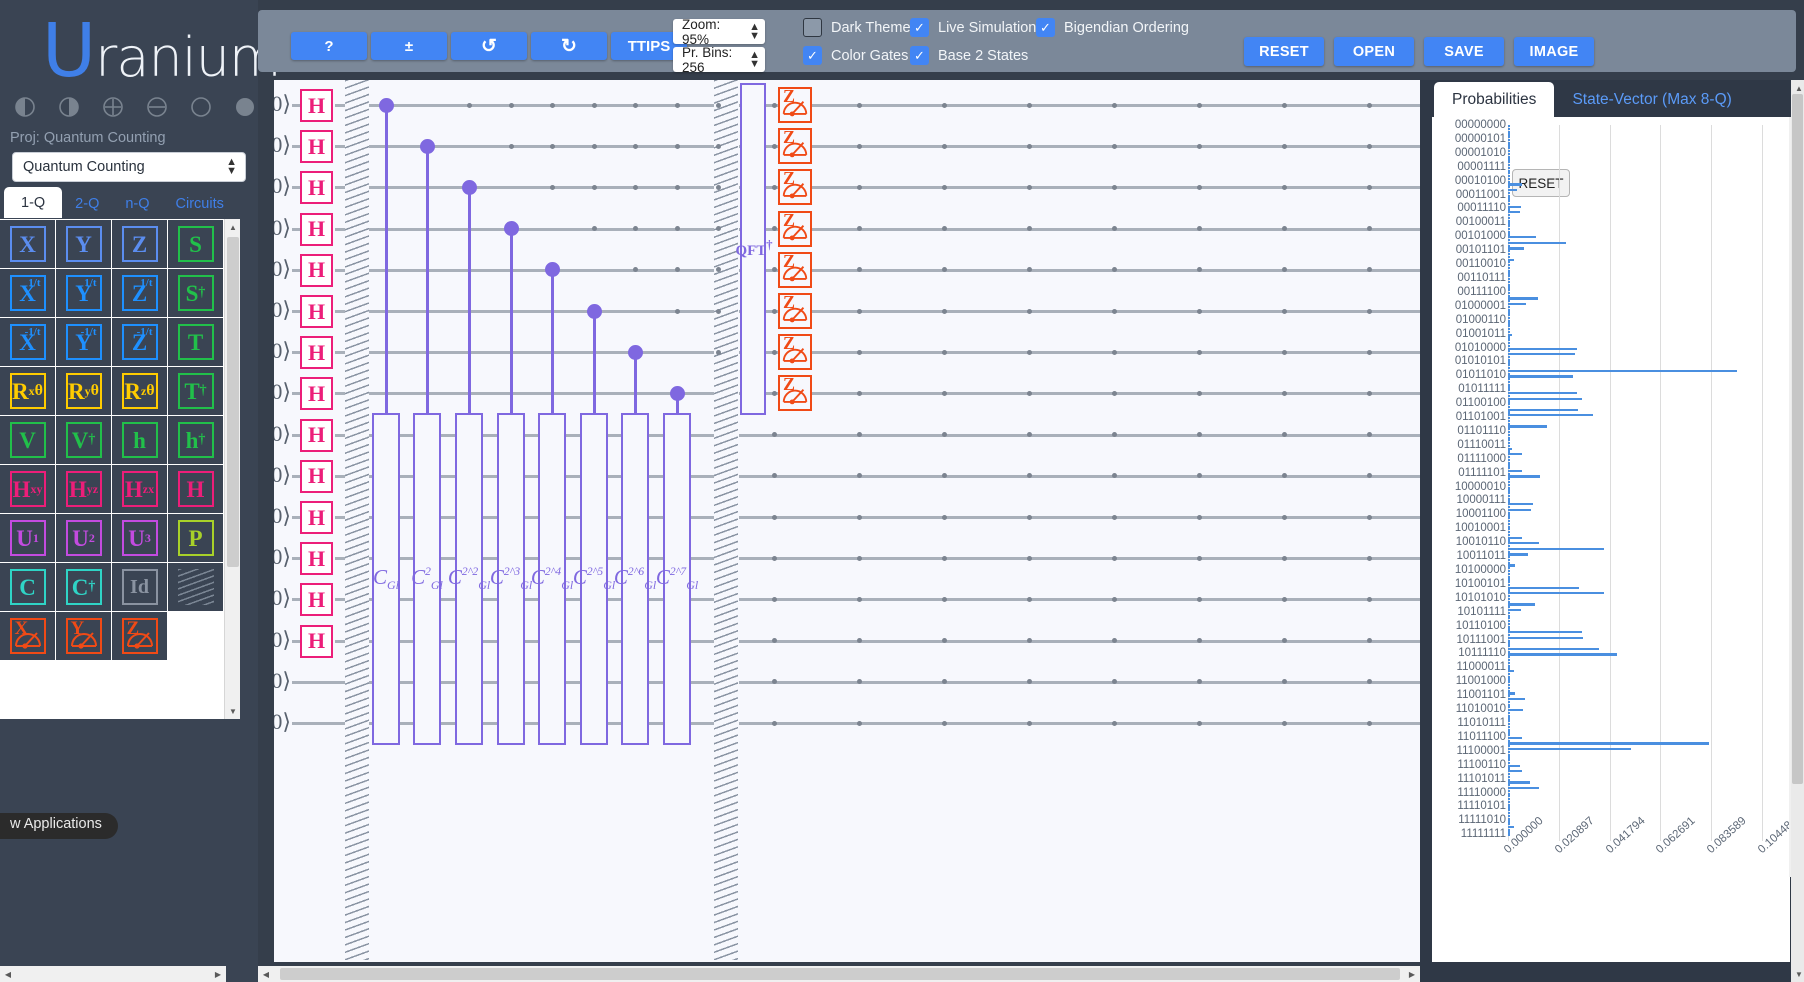 Image resolution: width=1804 pixels, height=982 pixels. What do you see at coordinates (129, 167) in the screenshot?
I see `project-select: Quantum Counting ▲ ▼` at bounding box center [129, 167].